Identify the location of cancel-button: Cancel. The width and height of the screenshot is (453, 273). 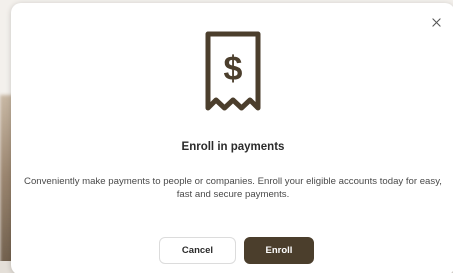
(197, 250).